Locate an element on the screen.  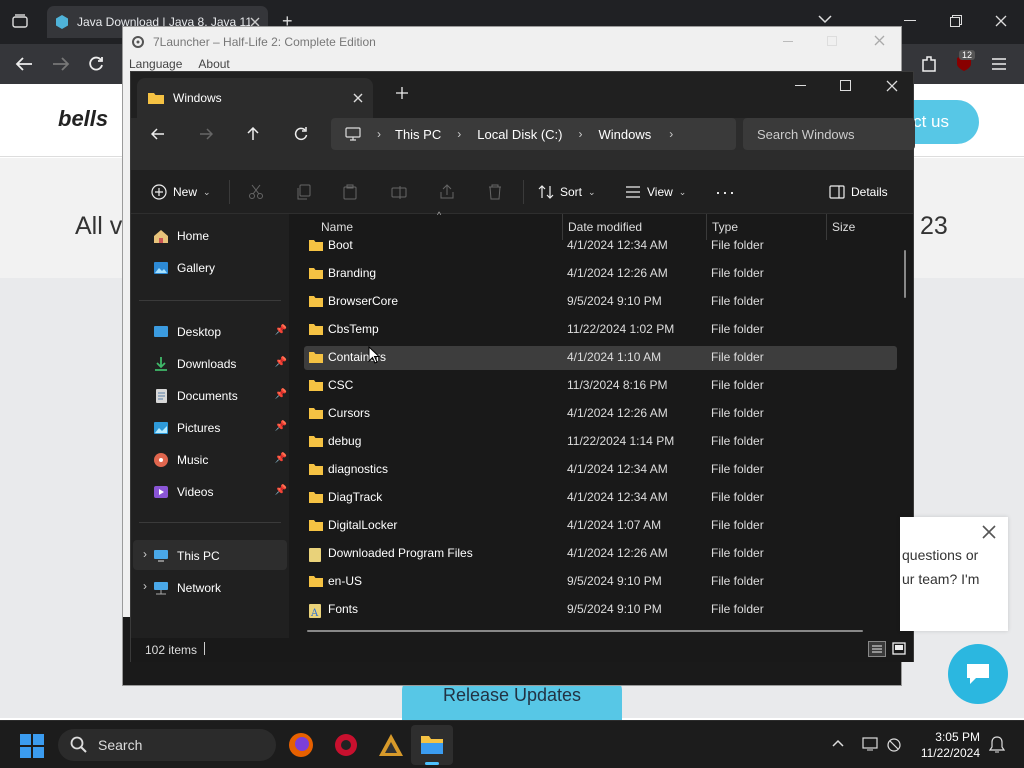
nav-item-pictures: Pictures 📌 is located at coordinates (220, 428).